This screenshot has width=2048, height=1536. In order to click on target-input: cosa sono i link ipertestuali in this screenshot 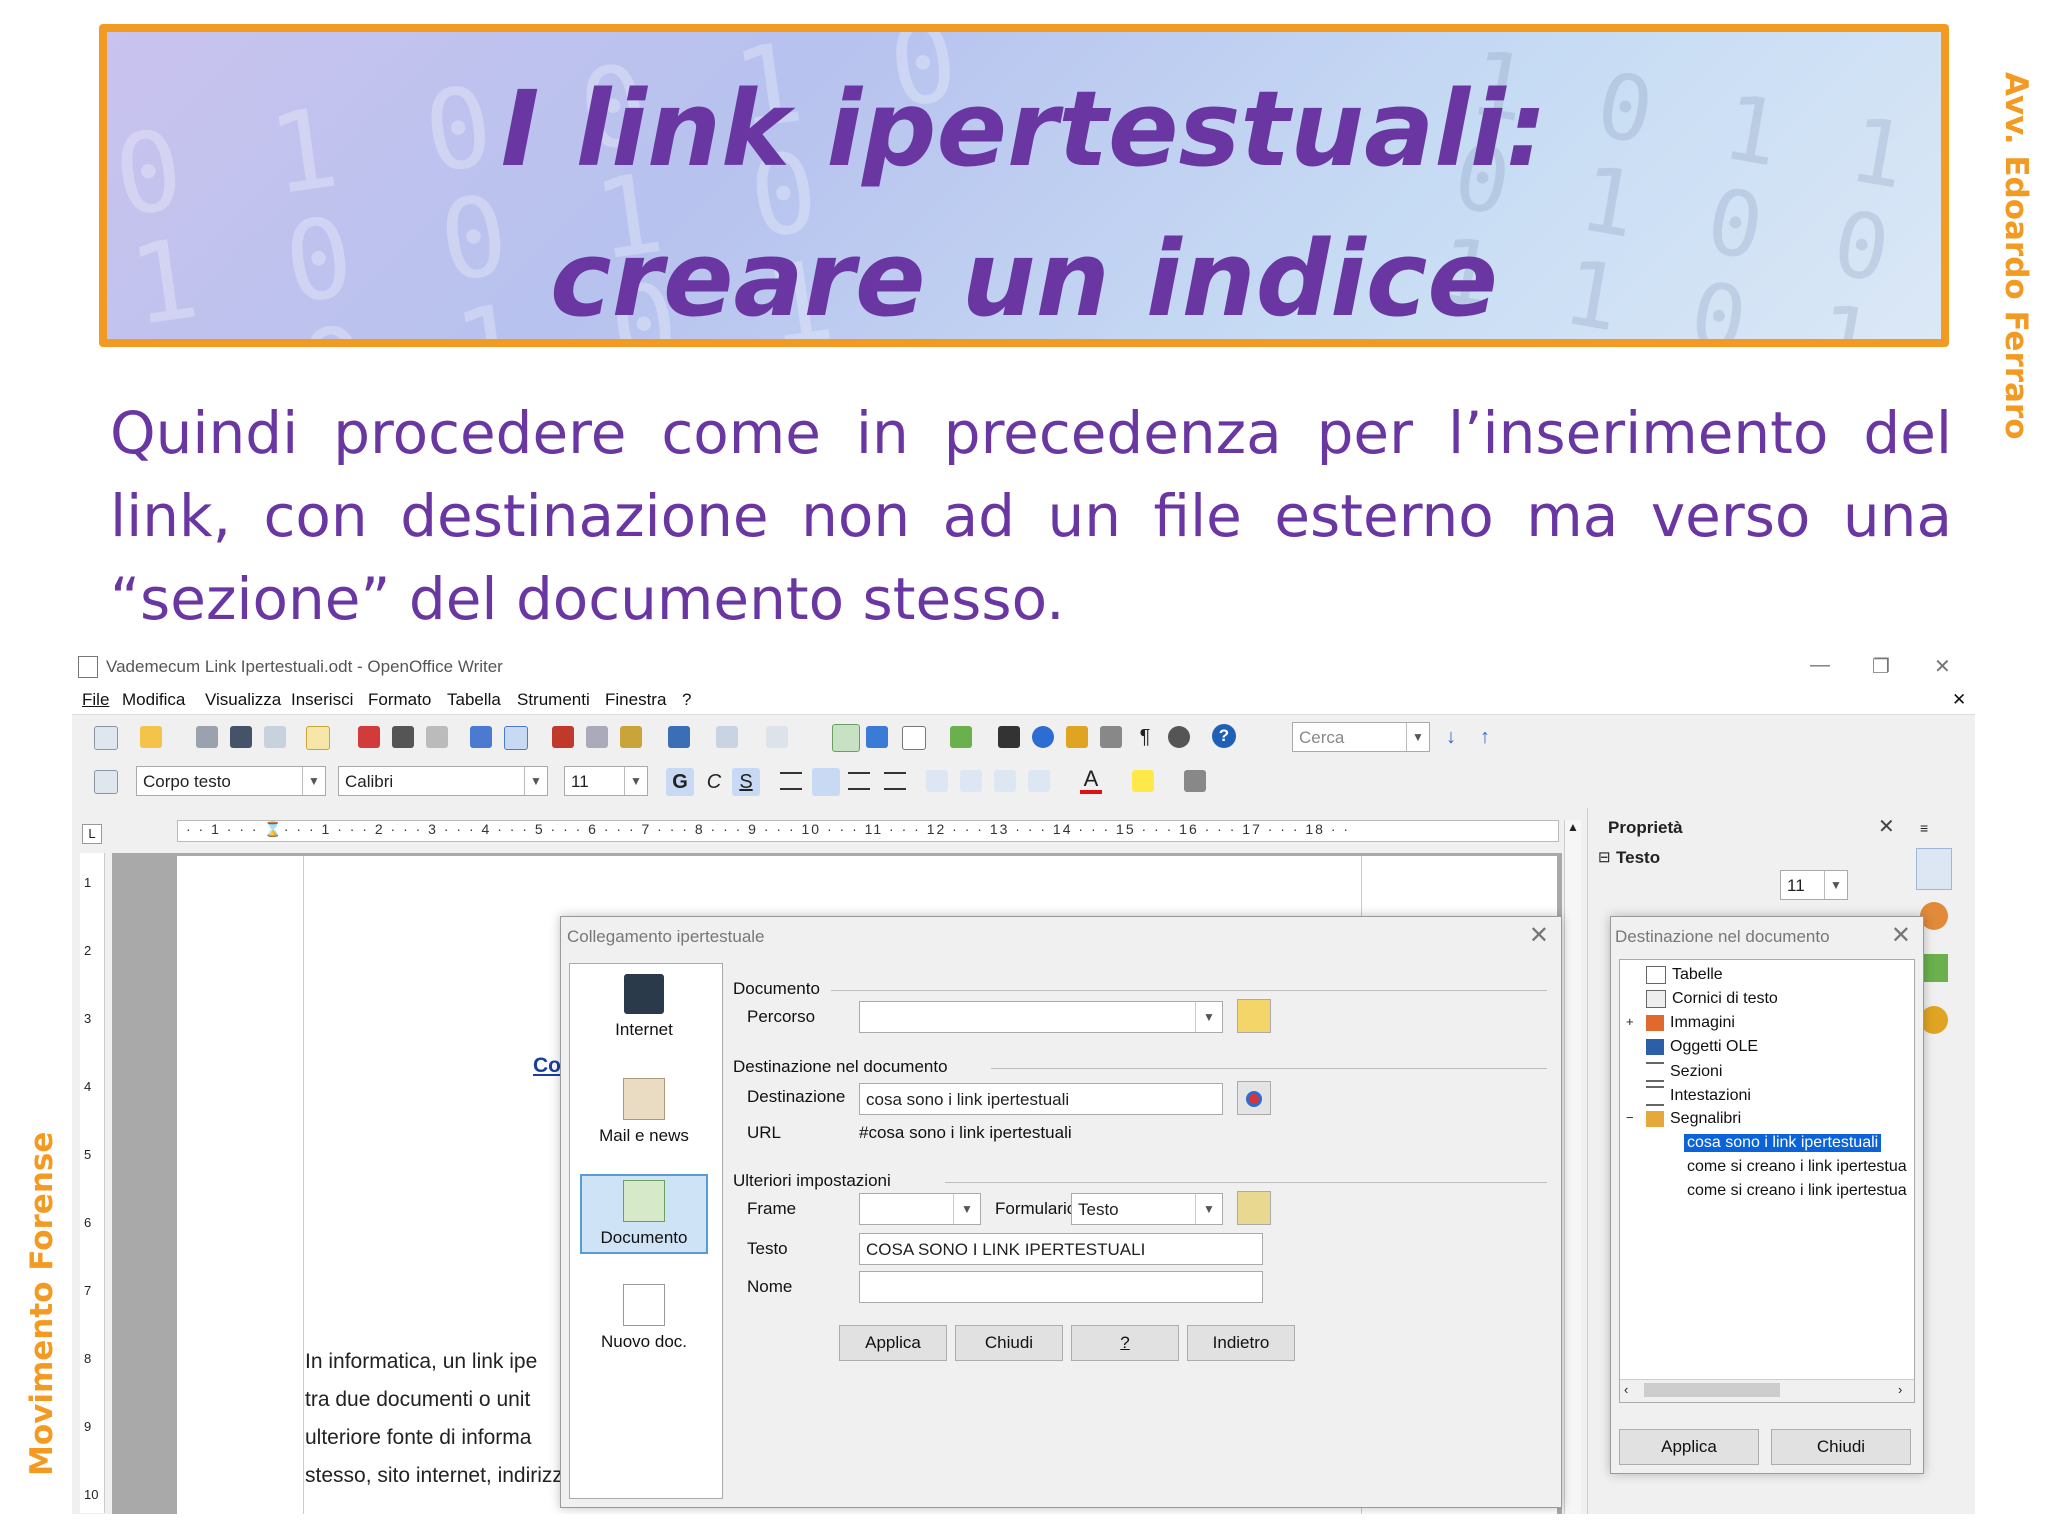, I will do `click(1041, 1099)`.